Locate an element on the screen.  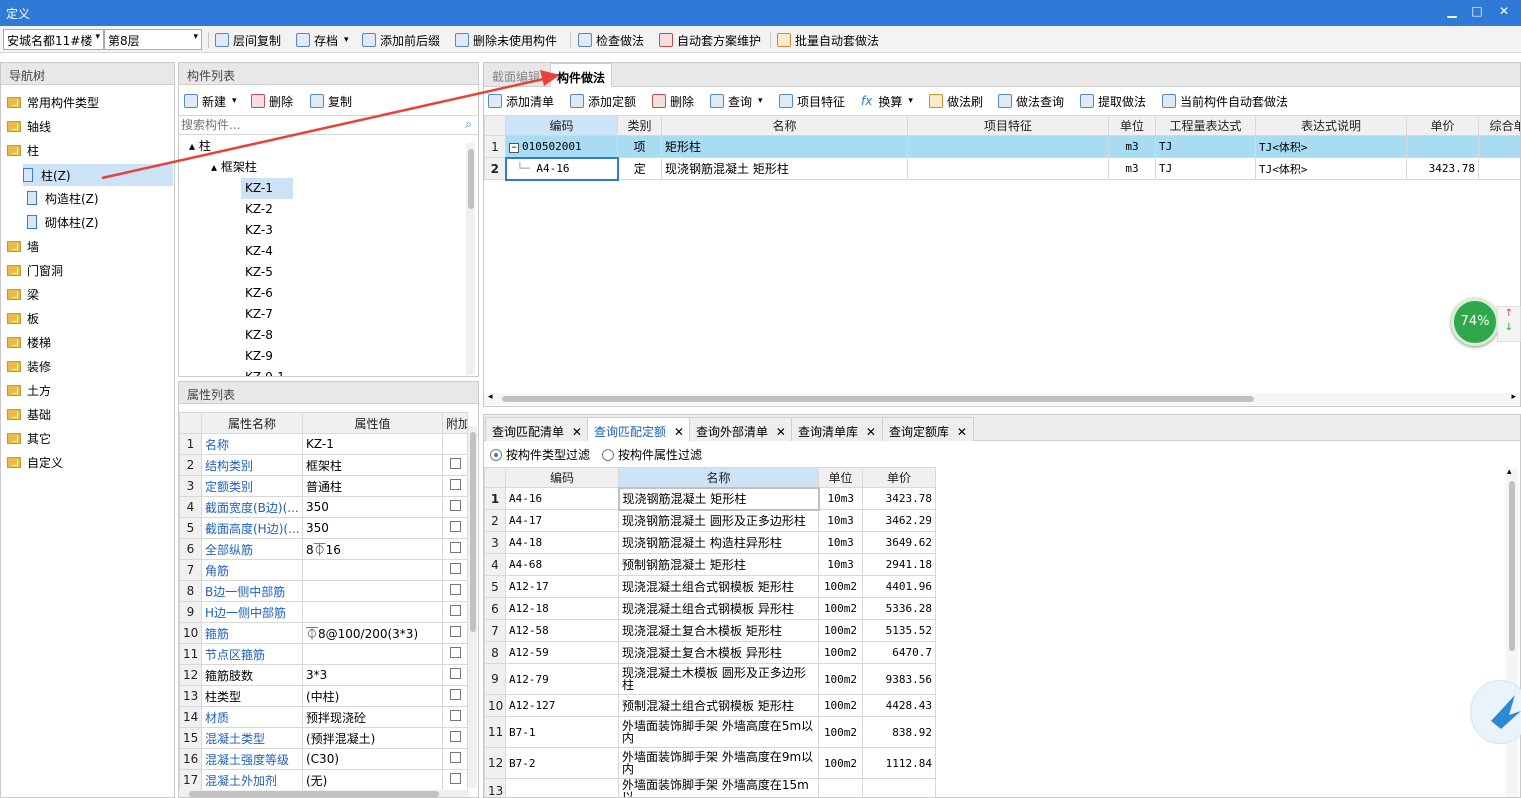
arrow-up-icon: ↑ is located at coordinates (1509, 313).